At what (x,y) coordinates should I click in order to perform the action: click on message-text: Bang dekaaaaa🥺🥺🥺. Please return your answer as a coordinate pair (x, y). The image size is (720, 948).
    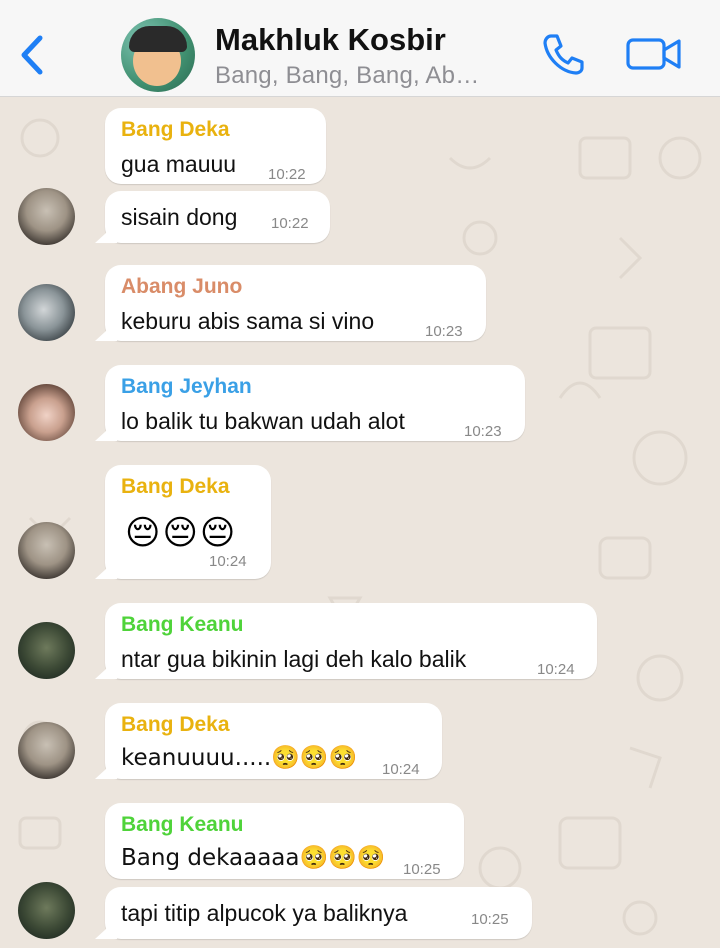
    Looking at the image, I should click on (253, 858).